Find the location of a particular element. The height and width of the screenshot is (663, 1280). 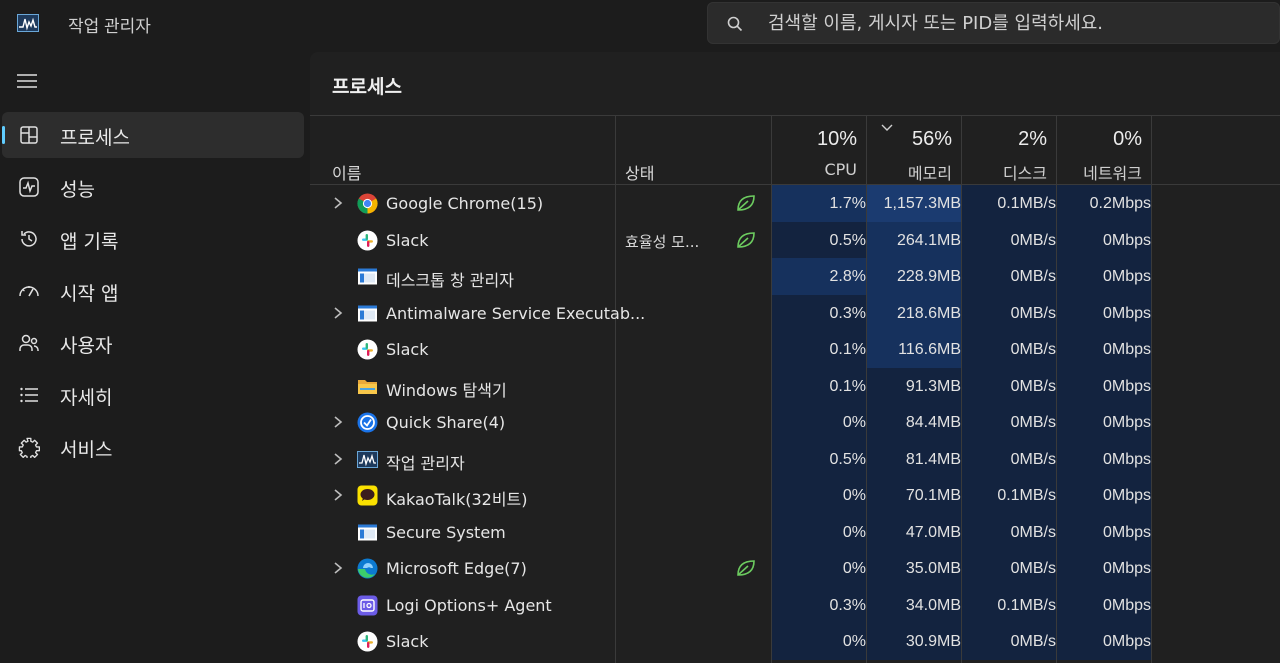

sidebar-item-processes: 프로세스 is located at coordinates (153, 135).